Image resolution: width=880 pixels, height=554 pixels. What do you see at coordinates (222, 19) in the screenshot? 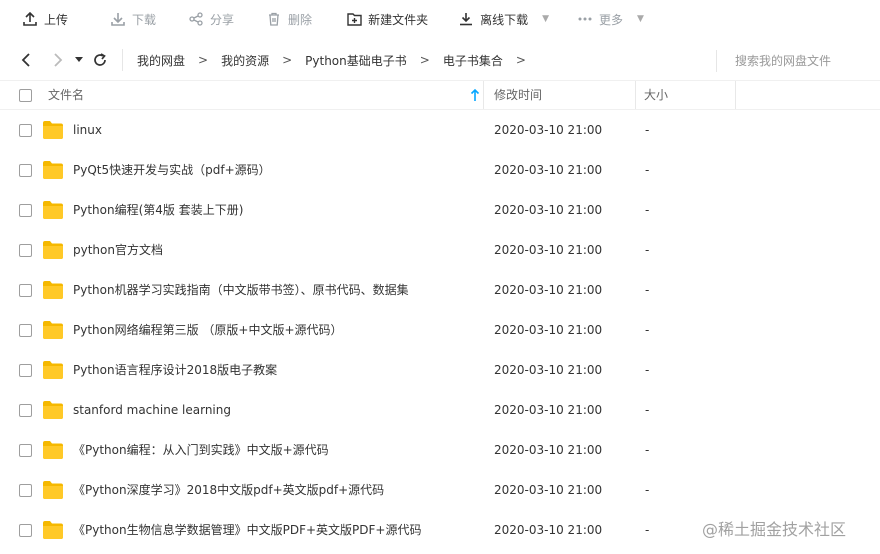
I see `share-label: 分享` at bounding box center [222, 19].